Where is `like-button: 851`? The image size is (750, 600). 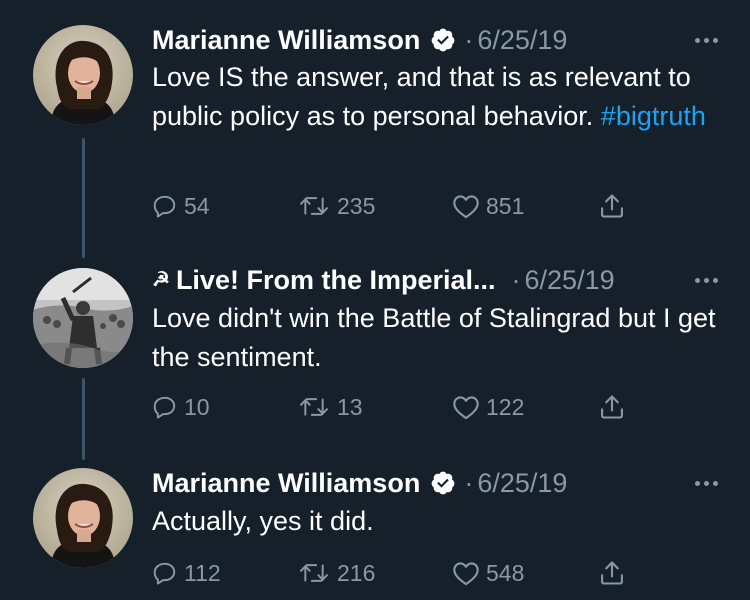 like-button: 851 is located at coordinates (488, 206).